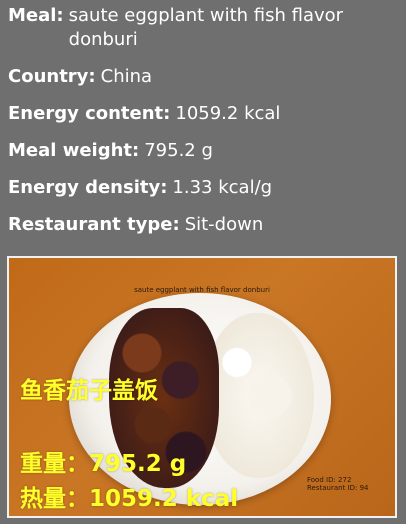  I want to click on restaurant-value: Sit-down, so click(224, 224).